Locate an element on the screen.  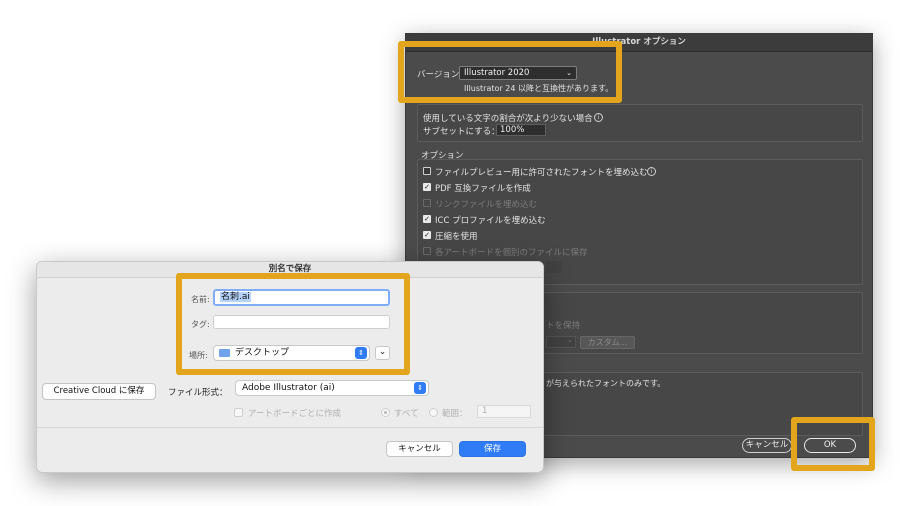
save-to-creative-cloud-button: Creative Cloud に保存 is located at coordinates (99, 391).